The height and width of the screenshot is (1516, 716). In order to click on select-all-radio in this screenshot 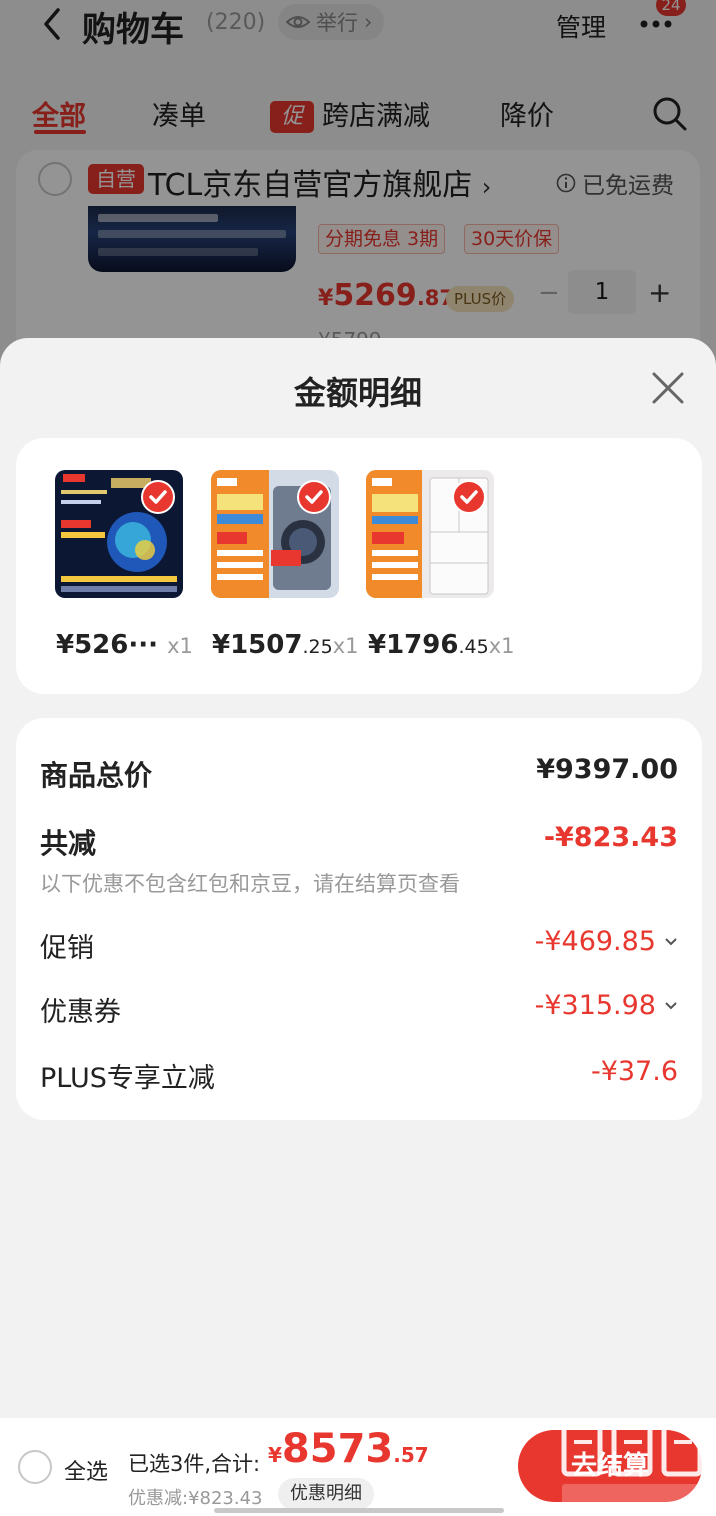, I will do `click(35, 1467)`.